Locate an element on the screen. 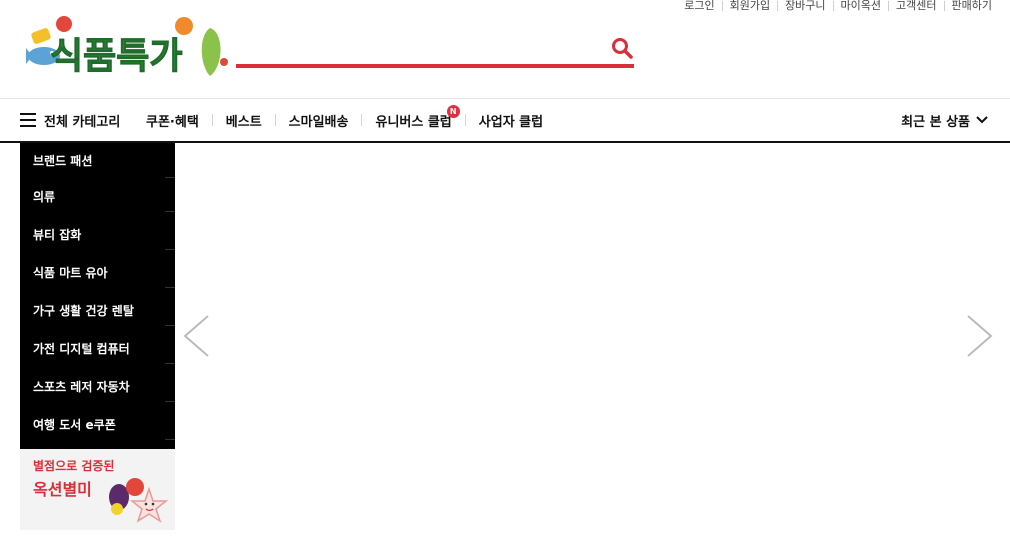 The height and width of the screenshot is (540, 1010). signup-link: 회원가입 is located at coordinates (750, 6).